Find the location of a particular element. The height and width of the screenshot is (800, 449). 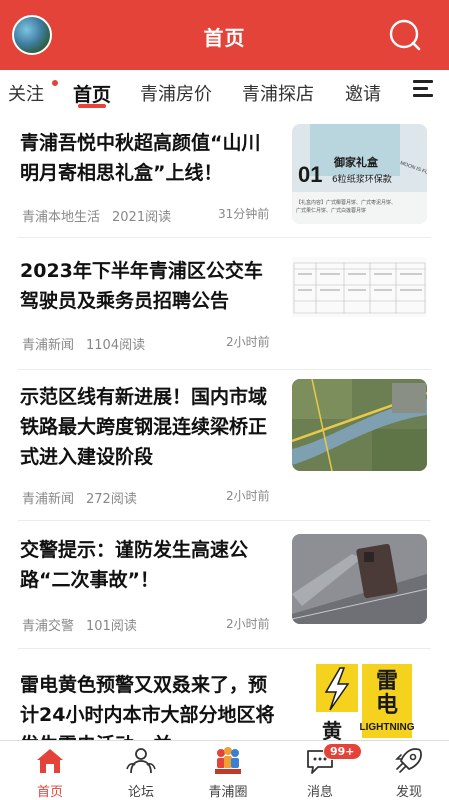

article-views: 1104阅读 is located at coordinates (116, 345).